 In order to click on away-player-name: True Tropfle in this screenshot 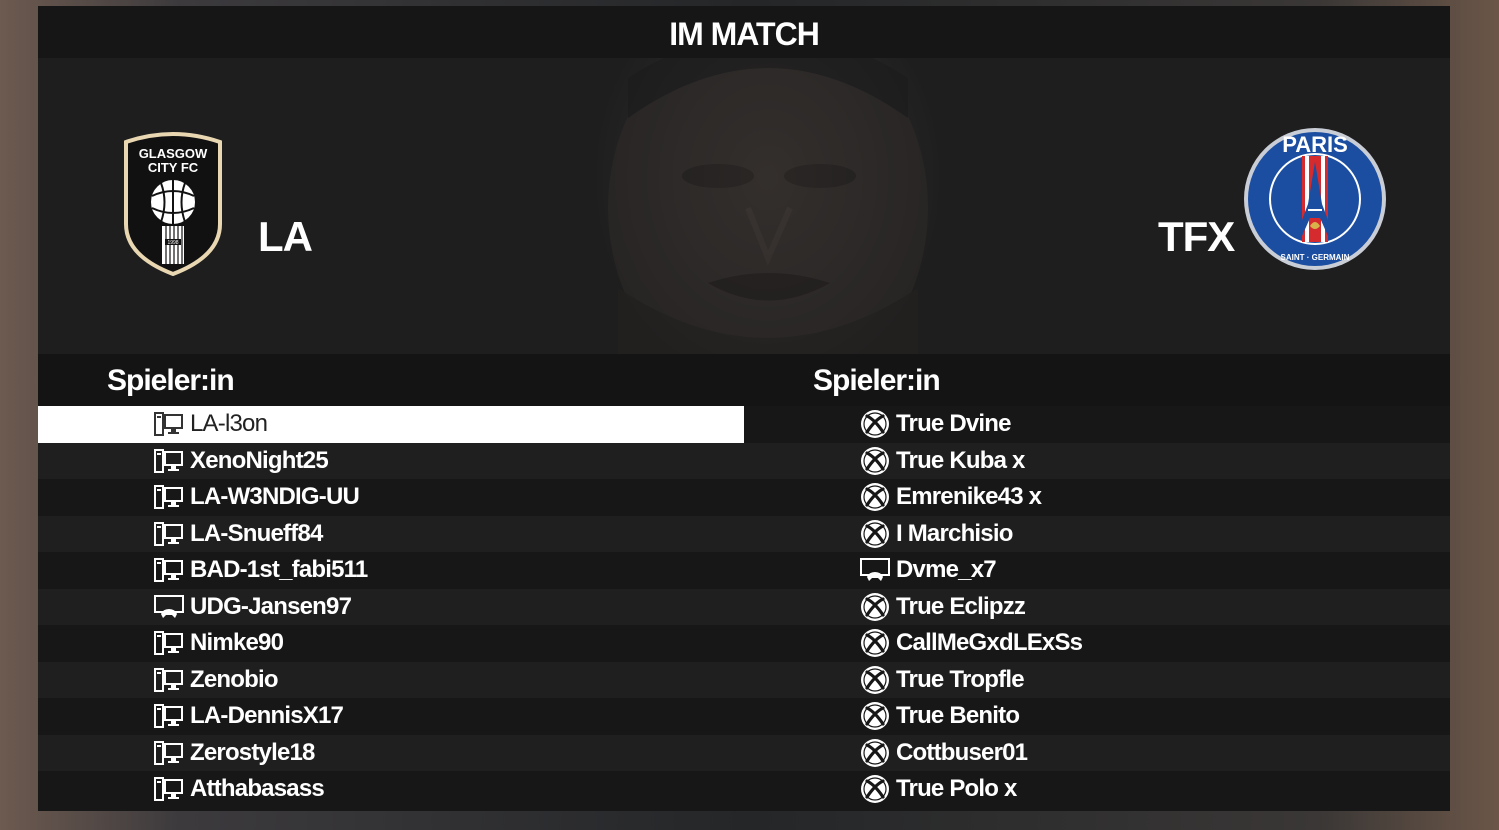, I will do `click(960, 679)`.